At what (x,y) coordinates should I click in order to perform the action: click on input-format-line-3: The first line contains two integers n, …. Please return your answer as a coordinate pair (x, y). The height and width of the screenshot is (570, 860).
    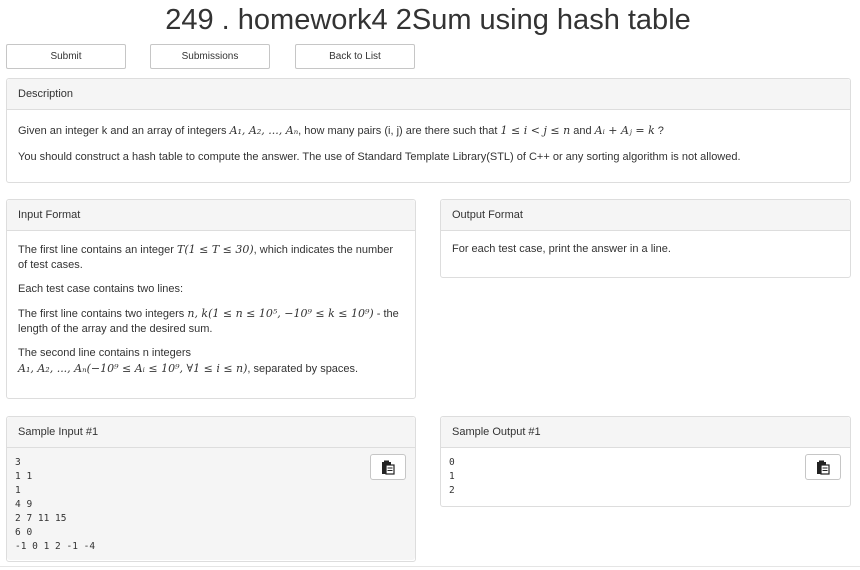
    Looking at the image, I should click on (208, 321).